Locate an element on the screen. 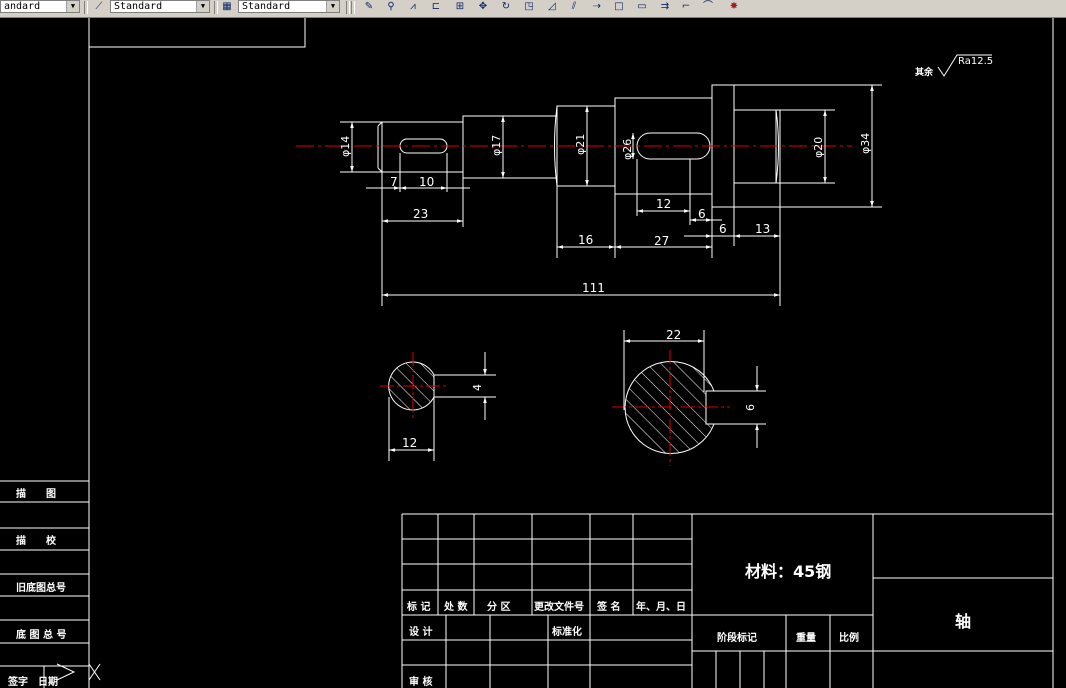  section-a-depth: 4 is located at coordinates (477, 387).